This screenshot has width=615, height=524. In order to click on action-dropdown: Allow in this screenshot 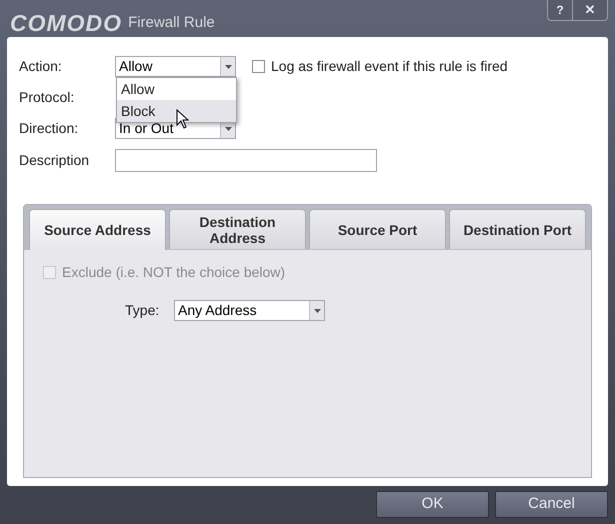, I will do `click(175, 66)`.